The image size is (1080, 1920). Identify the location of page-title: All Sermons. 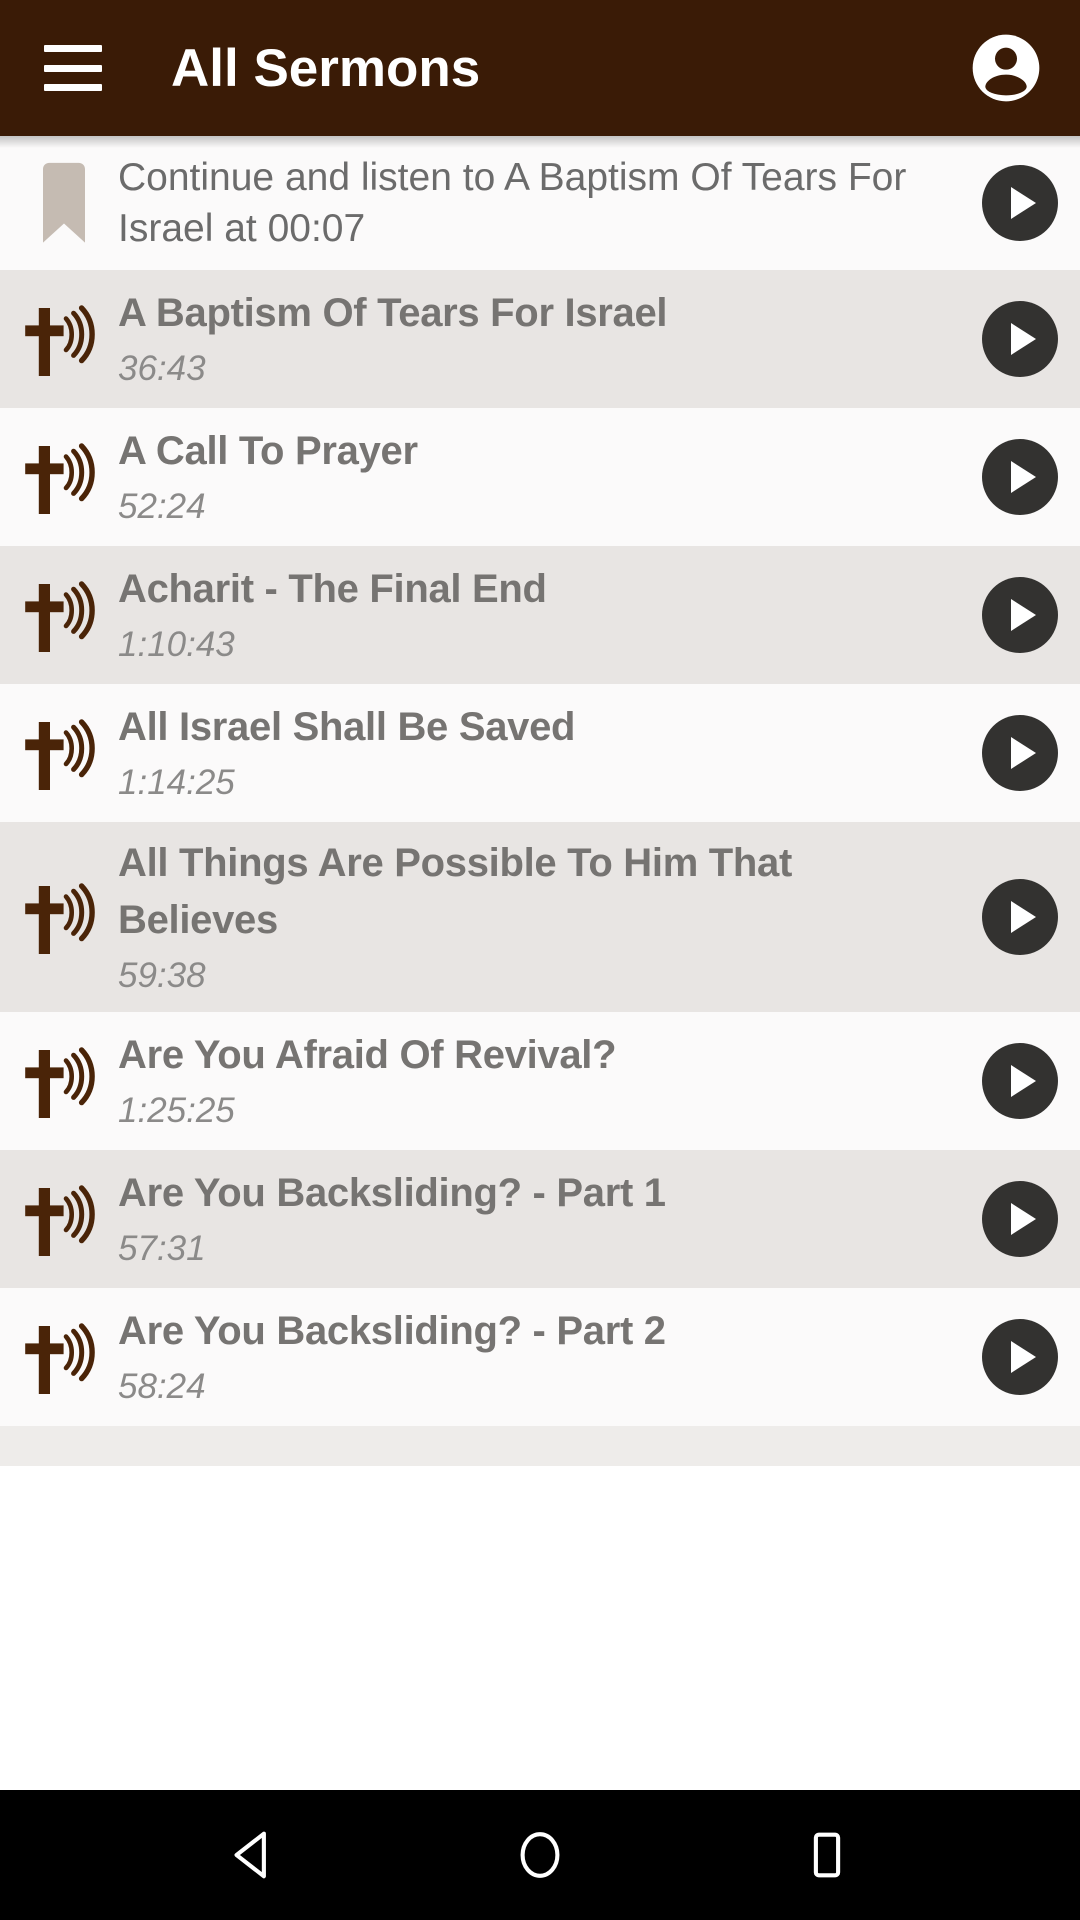
(326, 68).